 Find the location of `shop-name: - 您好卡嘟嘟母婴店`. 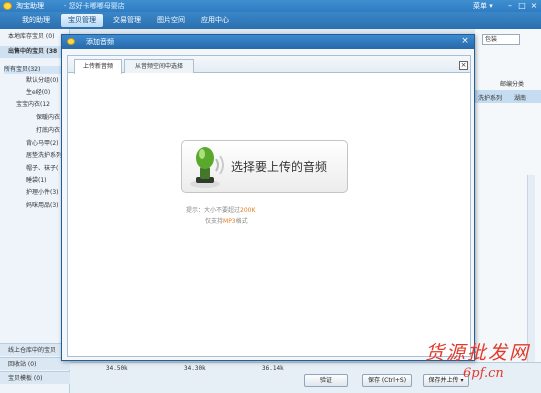

shop-name: - 您好卡嘟嘟母婴店 is located at coordinates (94, 6).